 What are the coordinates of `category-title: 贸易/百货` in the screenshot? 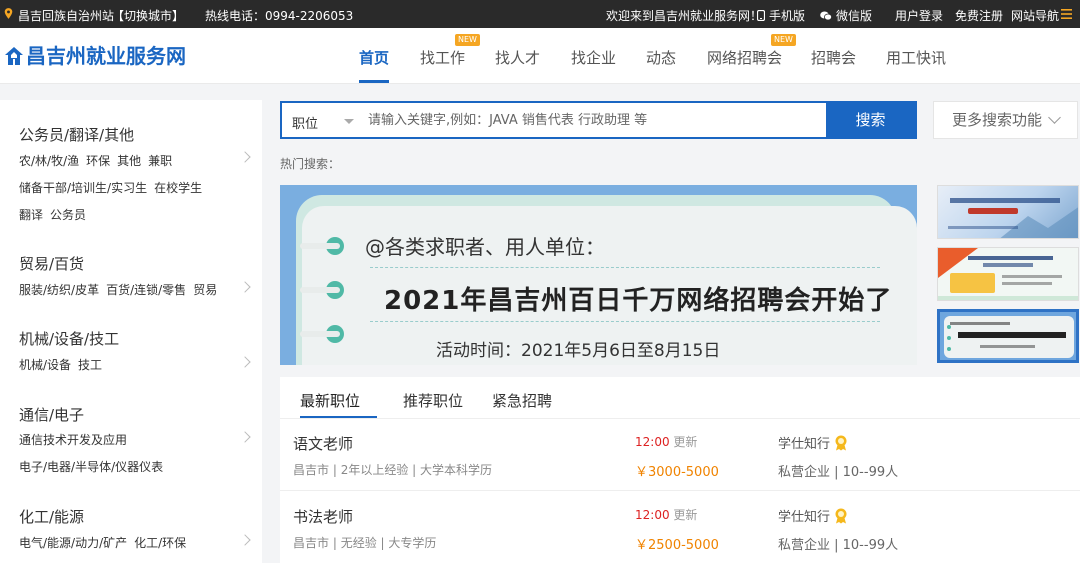 It's located at (51, 263).